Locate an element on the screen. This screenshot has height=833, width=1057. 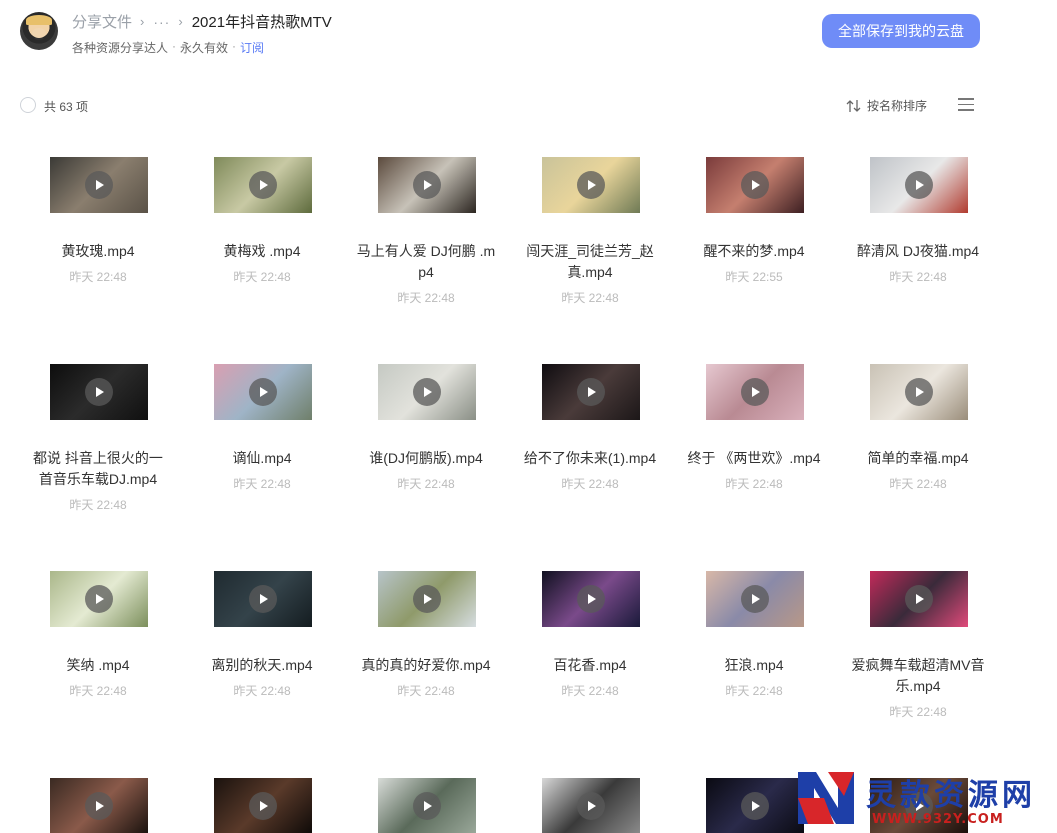
owner-avatar is located at coordinates (39, 31).